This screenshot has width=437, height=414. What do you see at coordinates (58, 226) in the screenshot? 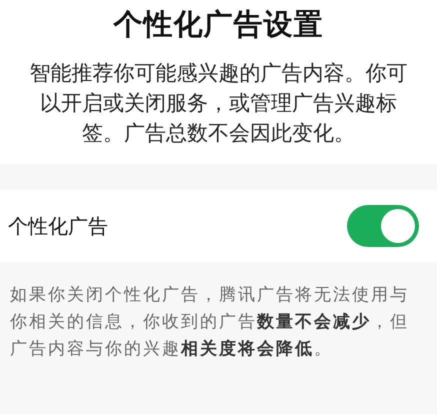
I see `setting-label: 个性化广告` at bounding box center [58, 226].